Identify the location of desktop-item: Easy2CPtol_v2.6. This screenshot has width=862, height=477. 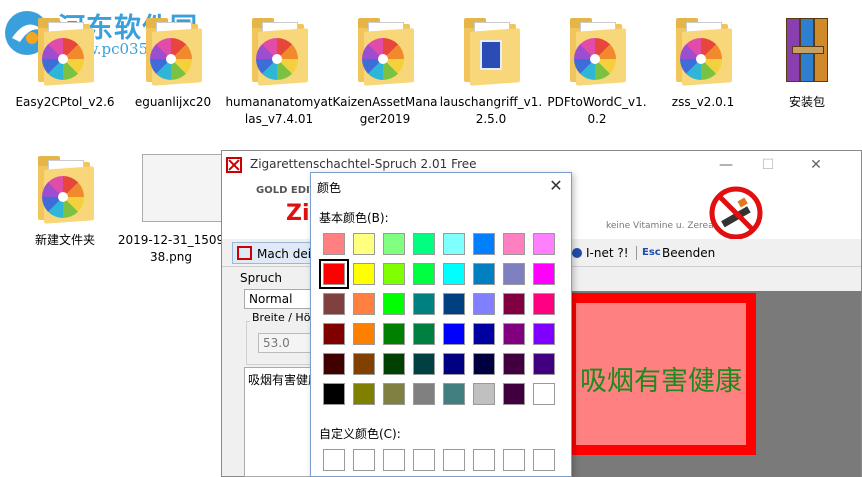
(65, 62).